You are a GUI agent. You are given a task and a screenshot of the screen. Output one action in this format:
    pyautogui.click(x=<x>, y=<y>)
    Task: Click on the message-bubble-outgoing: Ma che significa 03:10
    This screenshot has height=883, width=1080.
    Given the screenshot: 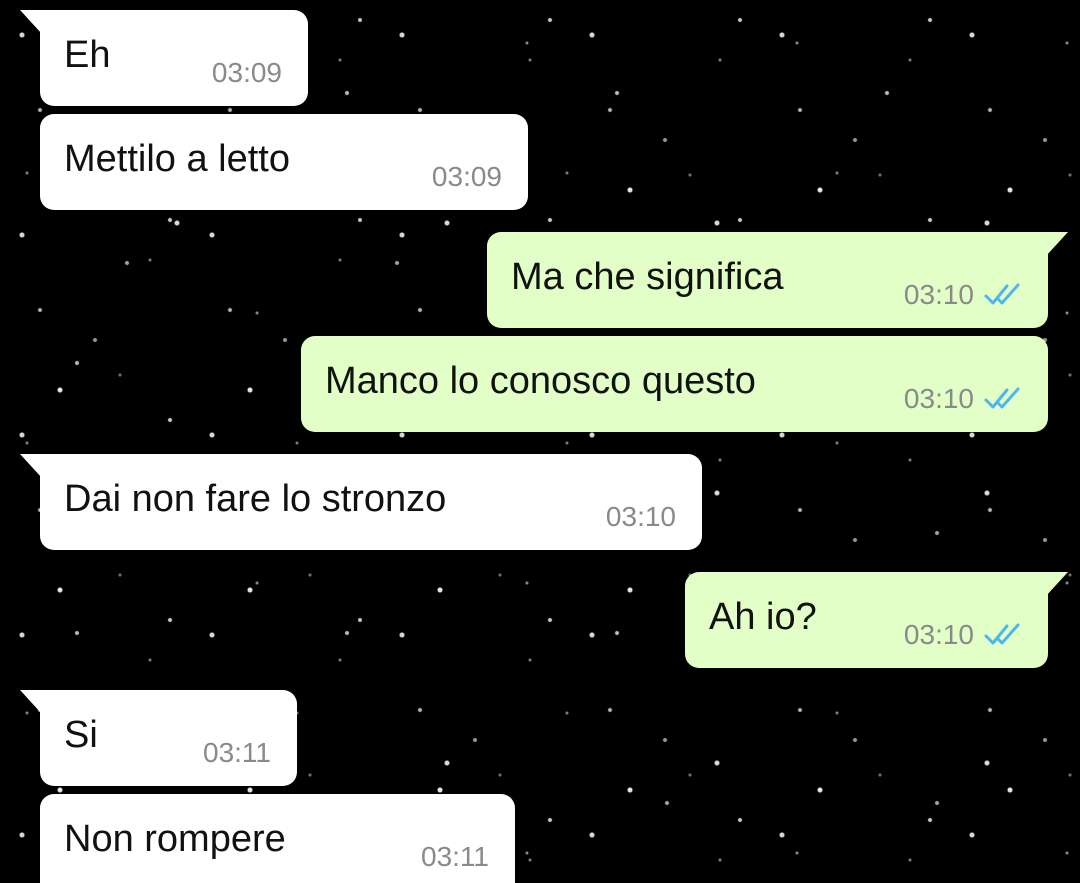 What is the action you would take?
    pyautogui.click(x=767, y=280)
    